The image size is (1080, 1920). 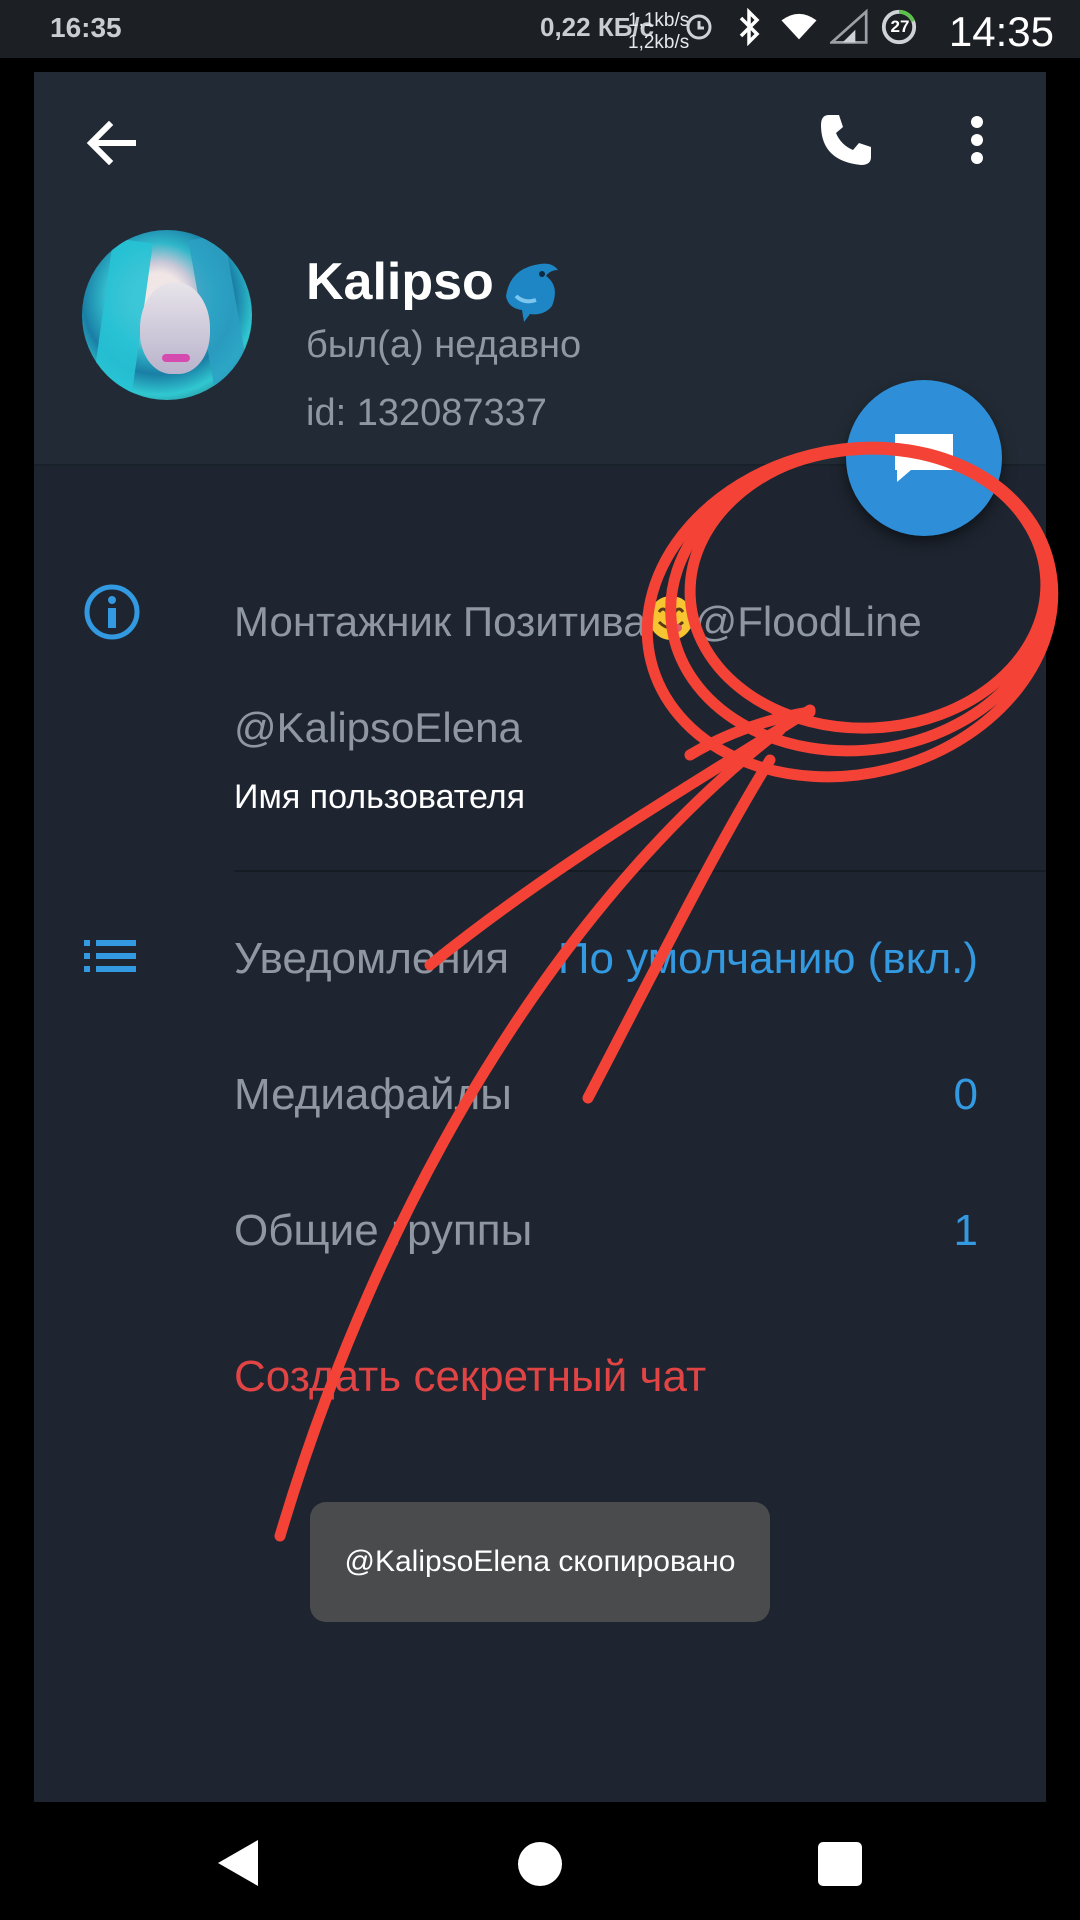 What do you see at coordinates (532, 292) in the screenshot?
I see `dolphin-icon` at bounding box center [532, 292].